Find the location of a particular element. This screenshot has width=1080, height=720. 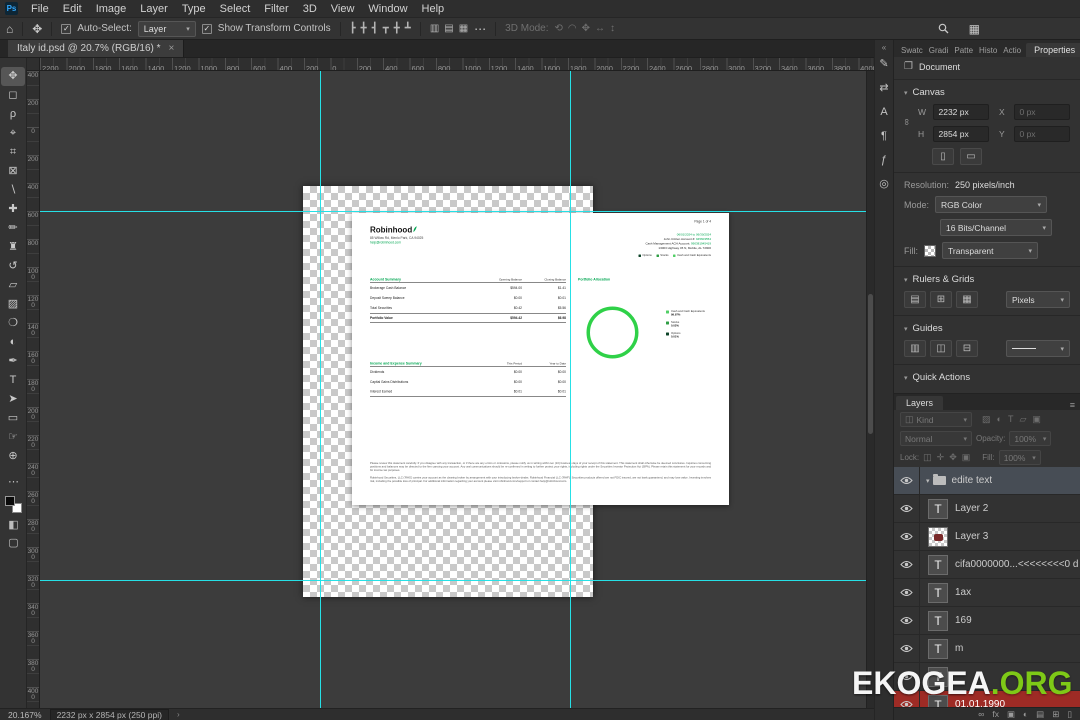

shape-tool: ▭ is located at coordinates (13, 418).